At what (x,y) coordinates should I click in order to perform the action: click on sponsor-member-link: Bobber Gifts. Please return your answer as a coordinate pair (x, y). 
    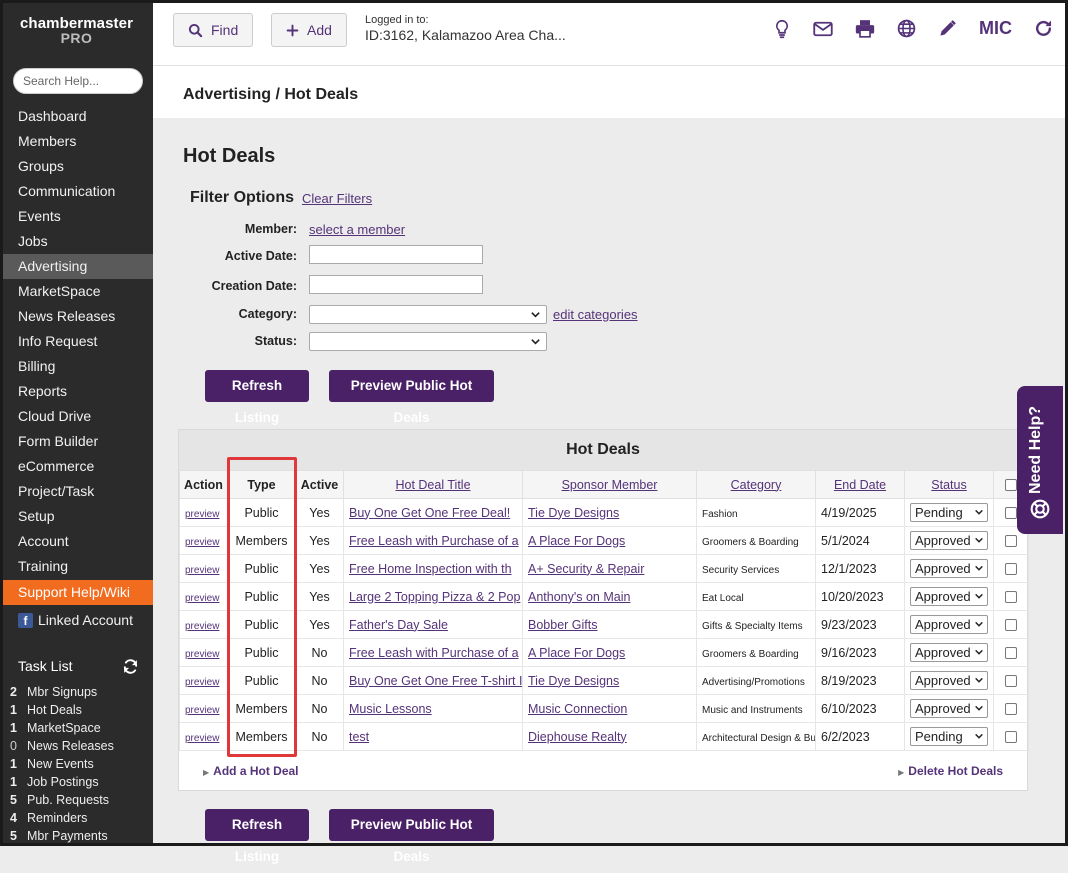
    Looking at the image, I should click on (562, 625).